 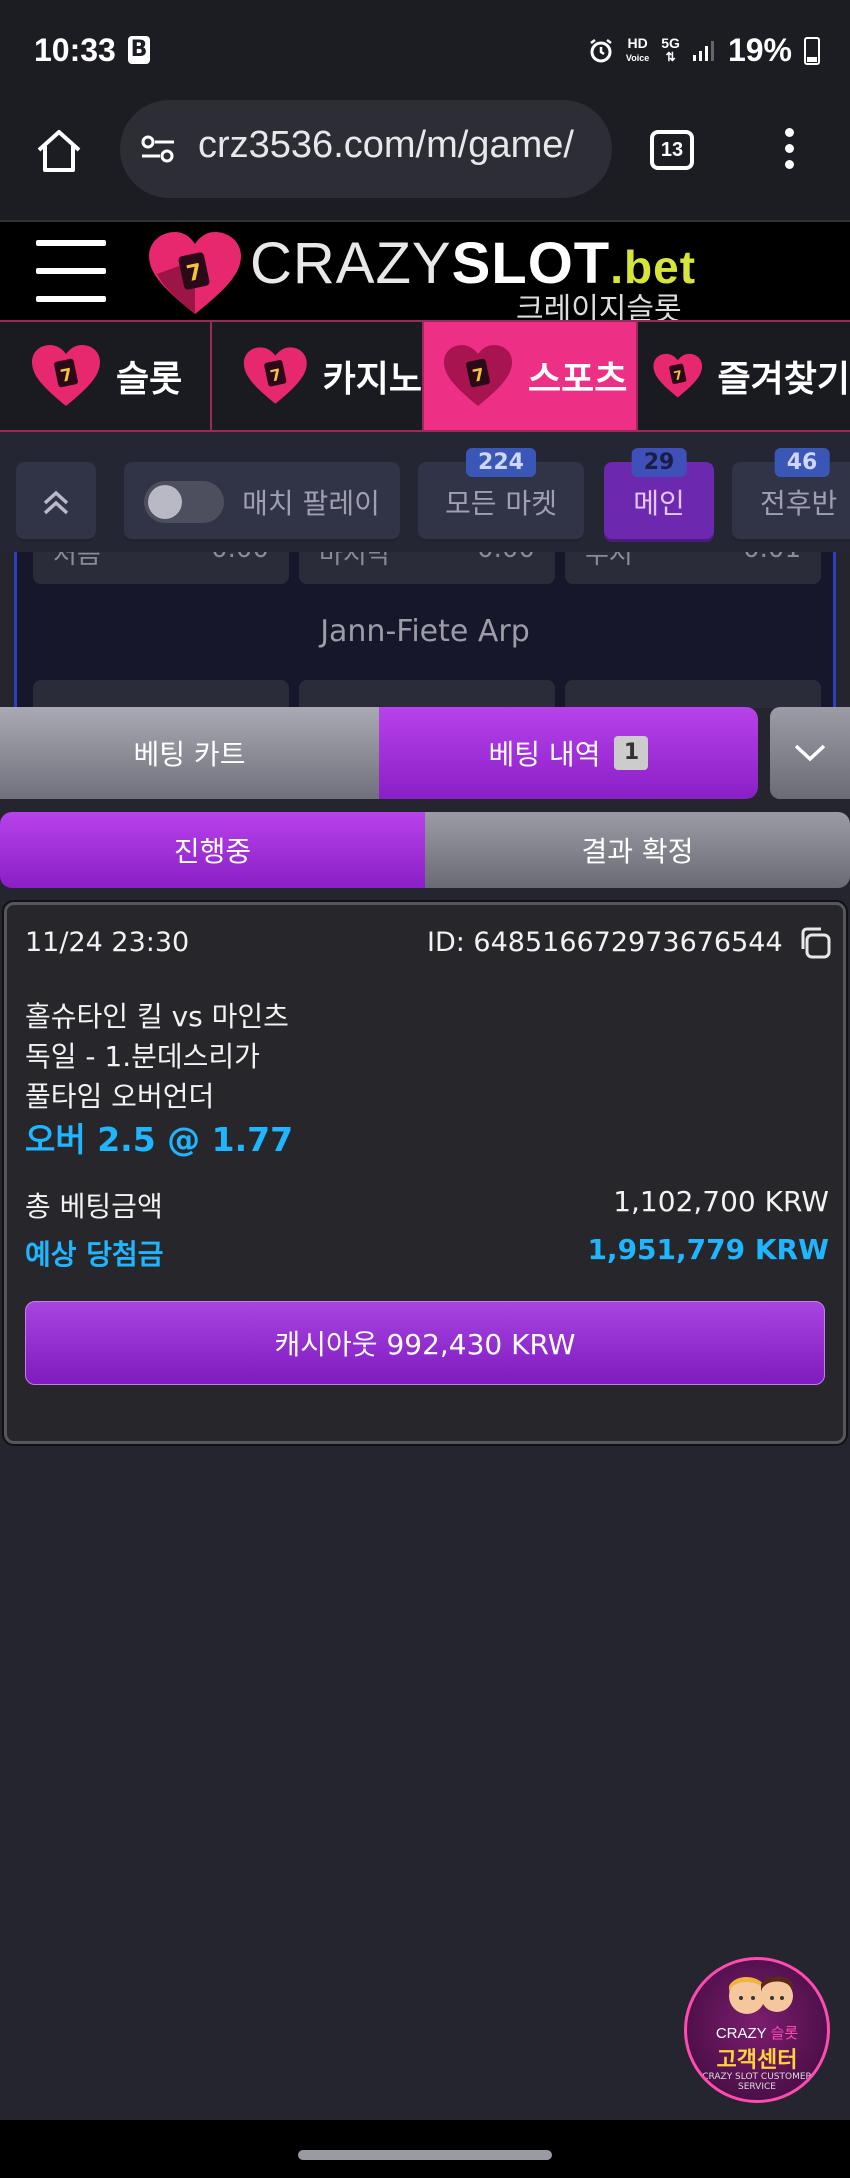 What do you see at coordinates (815, 943) in the screenshot?
I see `copy-icon` at bounding box center [815, 943].